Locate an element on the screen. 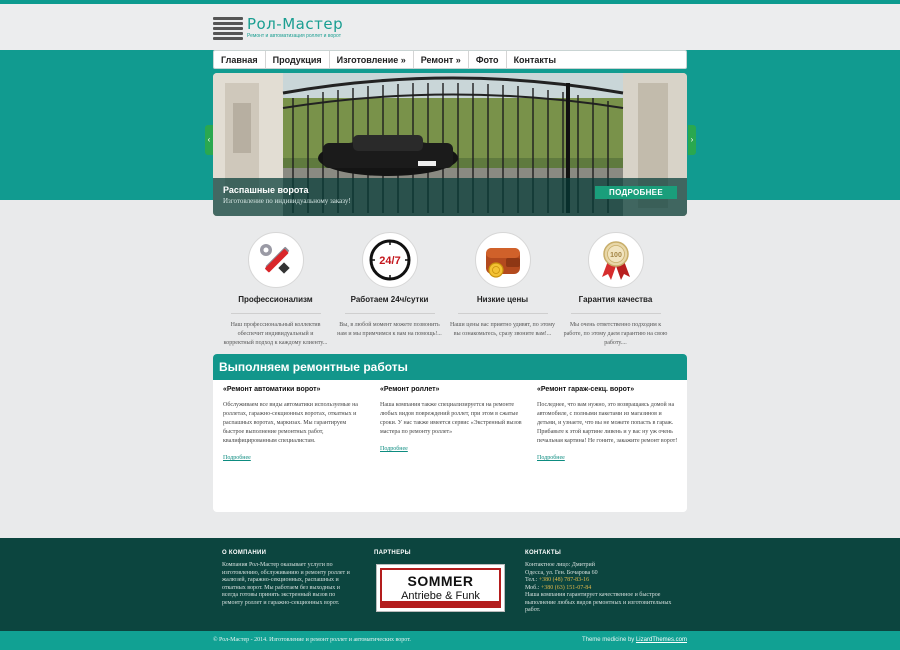 Image resolution: width=900 pixels, height=650 pixels. feature-icon-circle: 24/7 is located at coordinates (389, 260).